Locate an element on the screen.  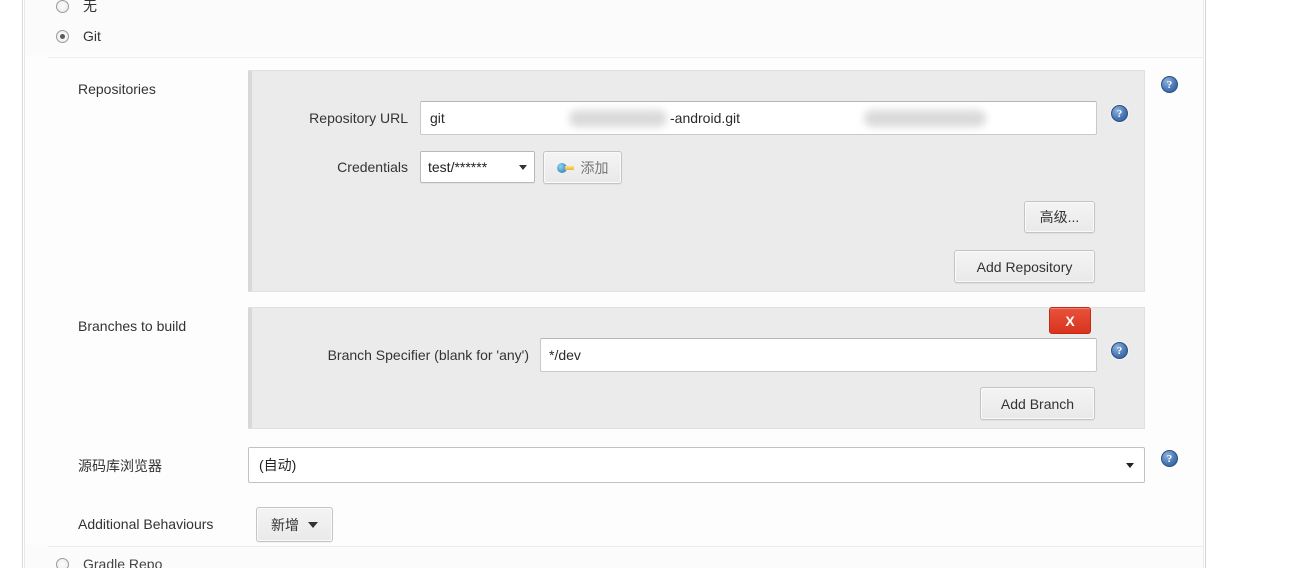
add-credentials-button-label: 添加 is located at coordinates (594, 167).